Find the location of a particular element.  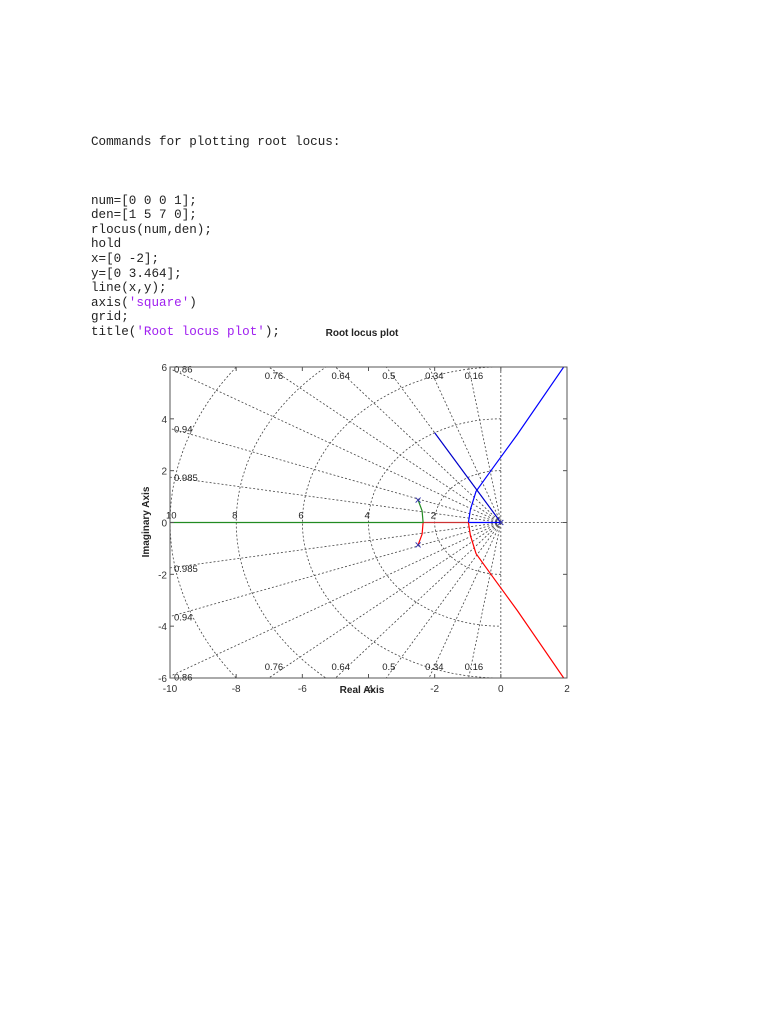

added-line is located at coordinates (468, 477).